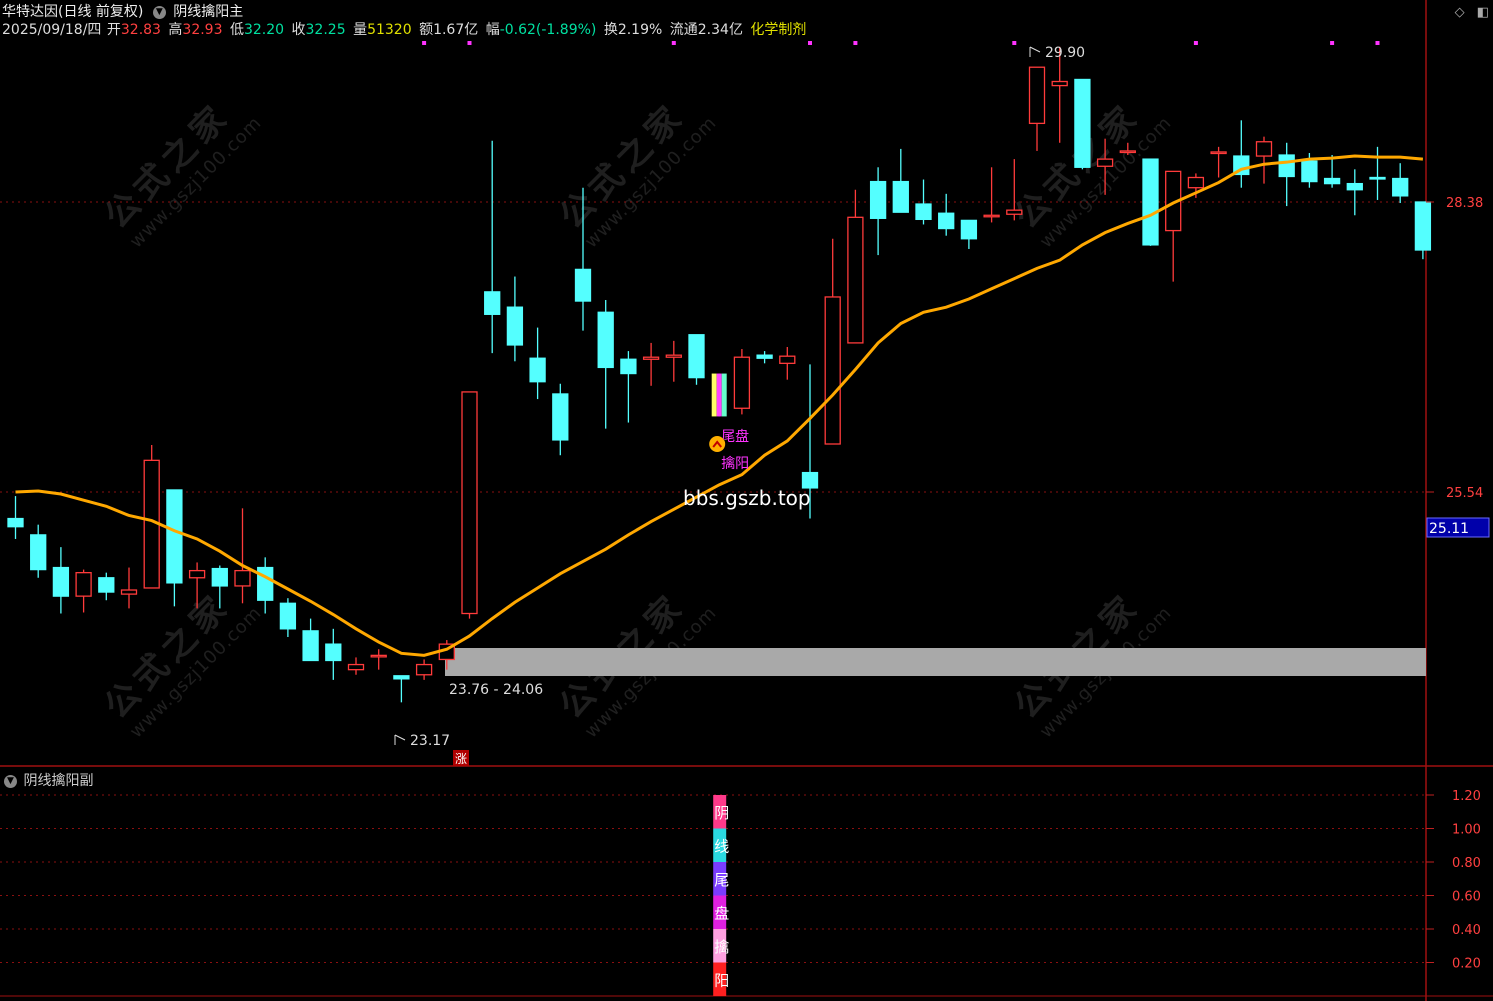  Describe the element at coordinates (461, 758) in the screenshot. I see `limit-up-text: 涨` at that location.